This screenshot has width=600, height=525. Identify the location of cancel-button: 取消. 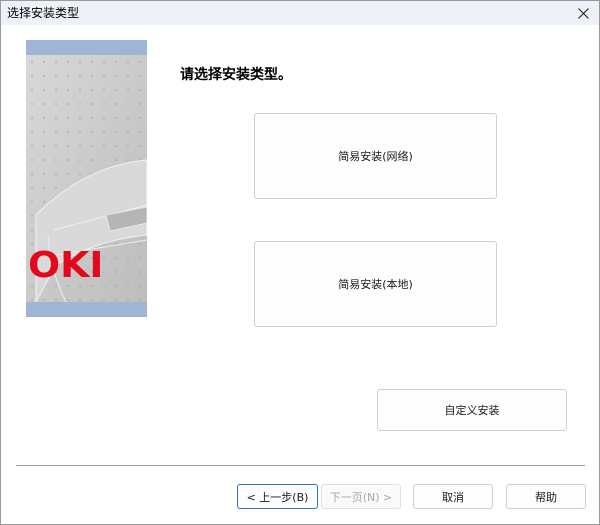
(453, 496).